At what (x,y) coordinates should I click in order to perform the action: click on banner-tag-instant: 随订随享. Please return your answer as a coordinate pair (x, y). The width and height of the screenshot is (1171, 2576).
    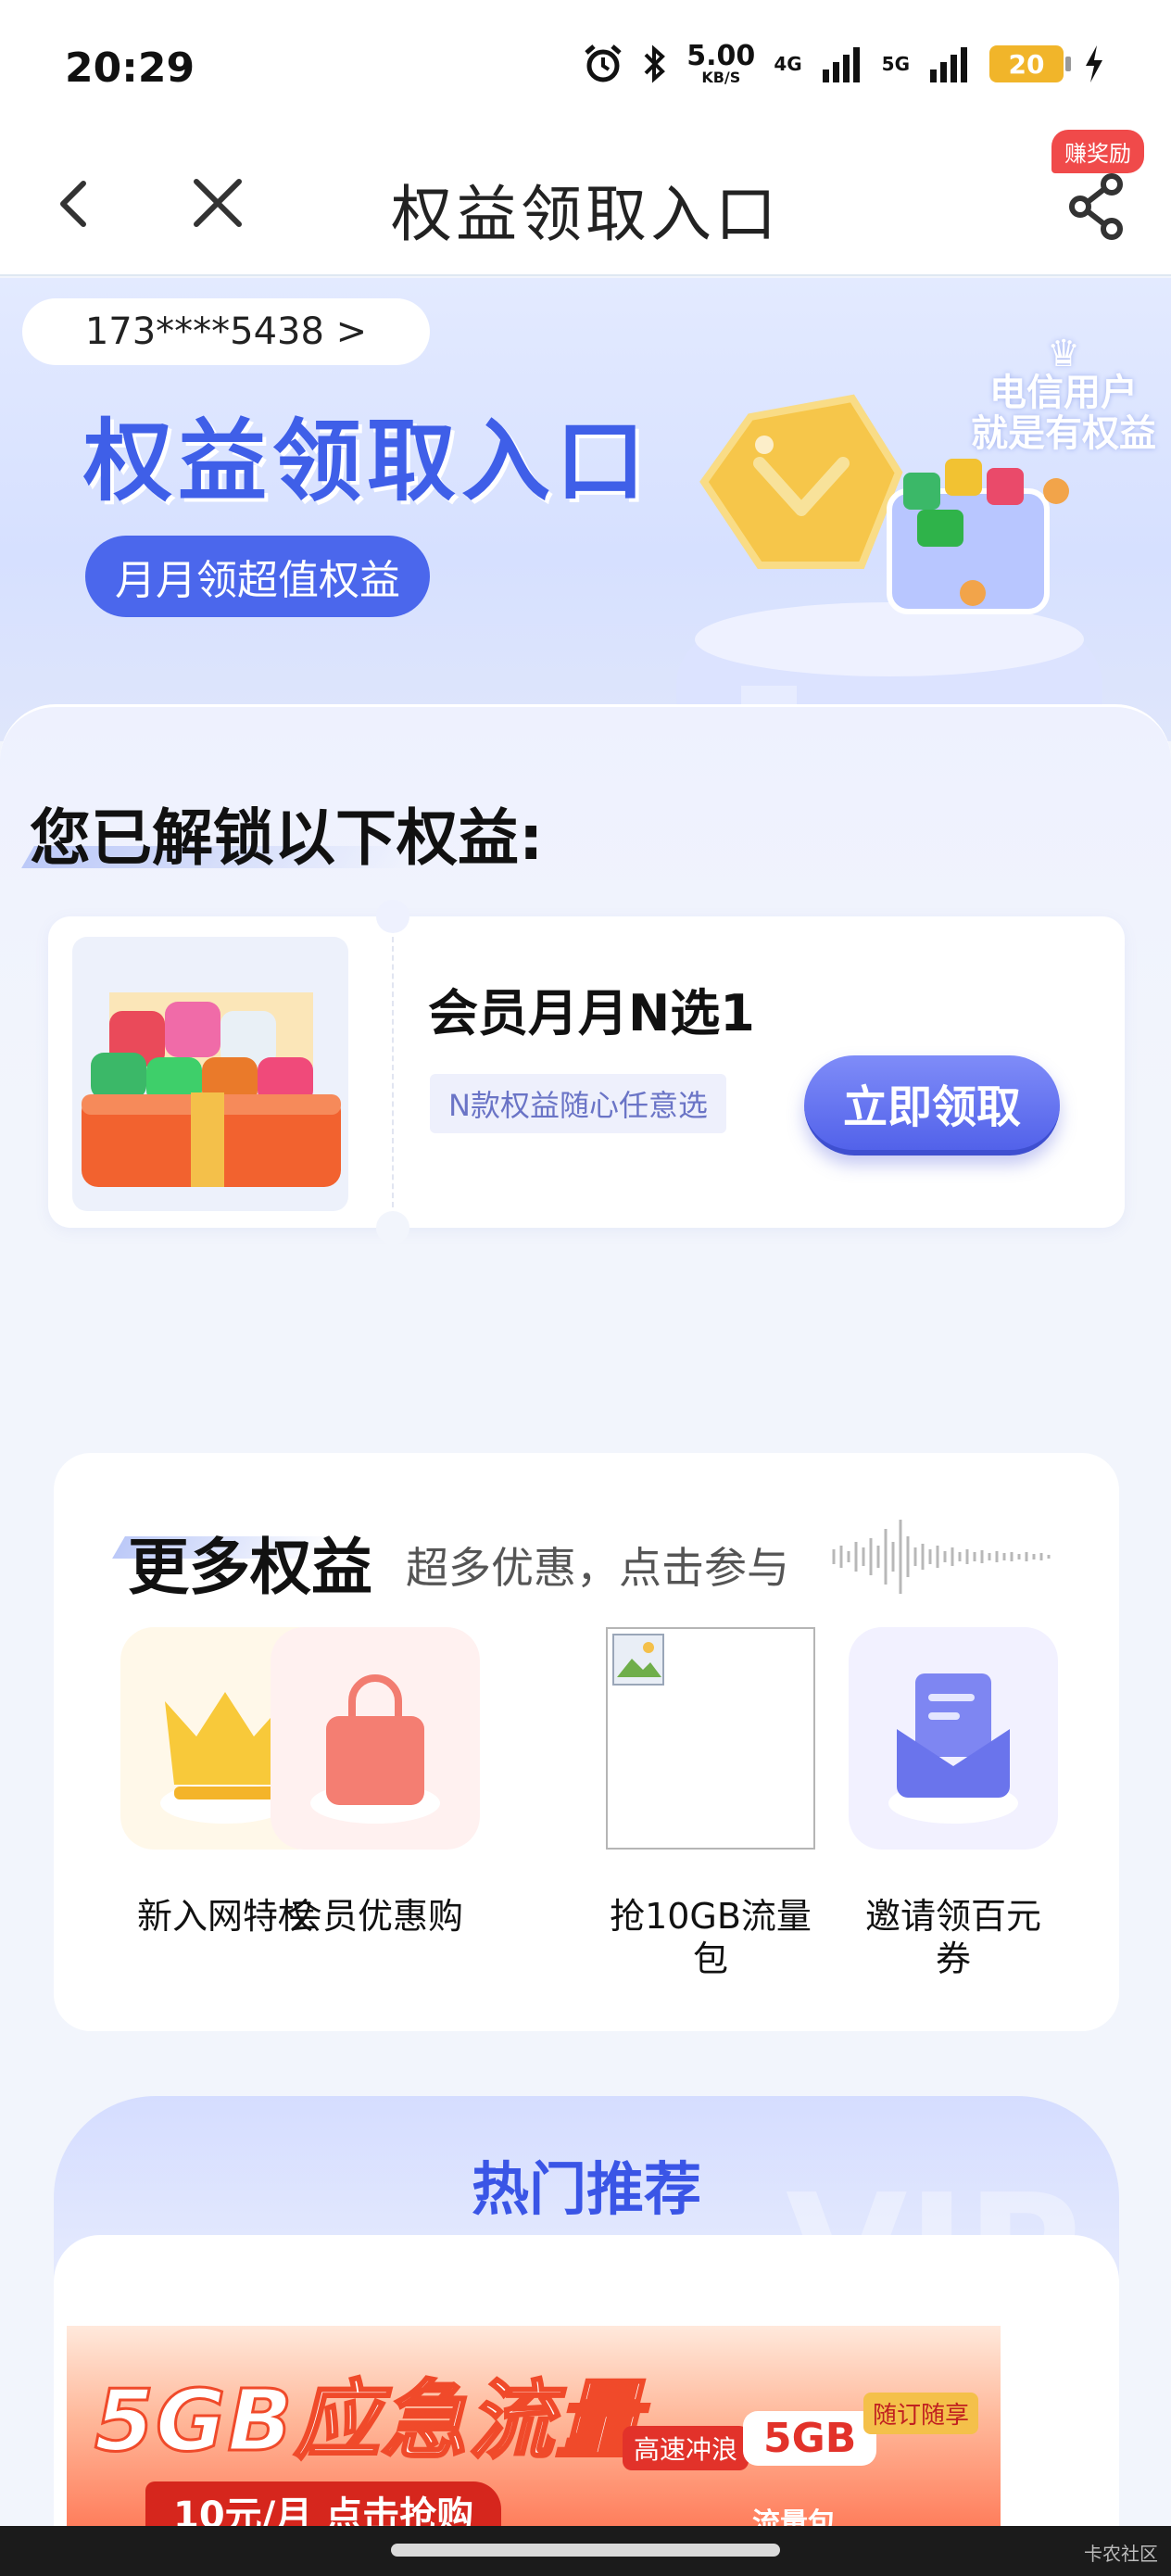
    Looking at the image, I should click on (921, 2413).